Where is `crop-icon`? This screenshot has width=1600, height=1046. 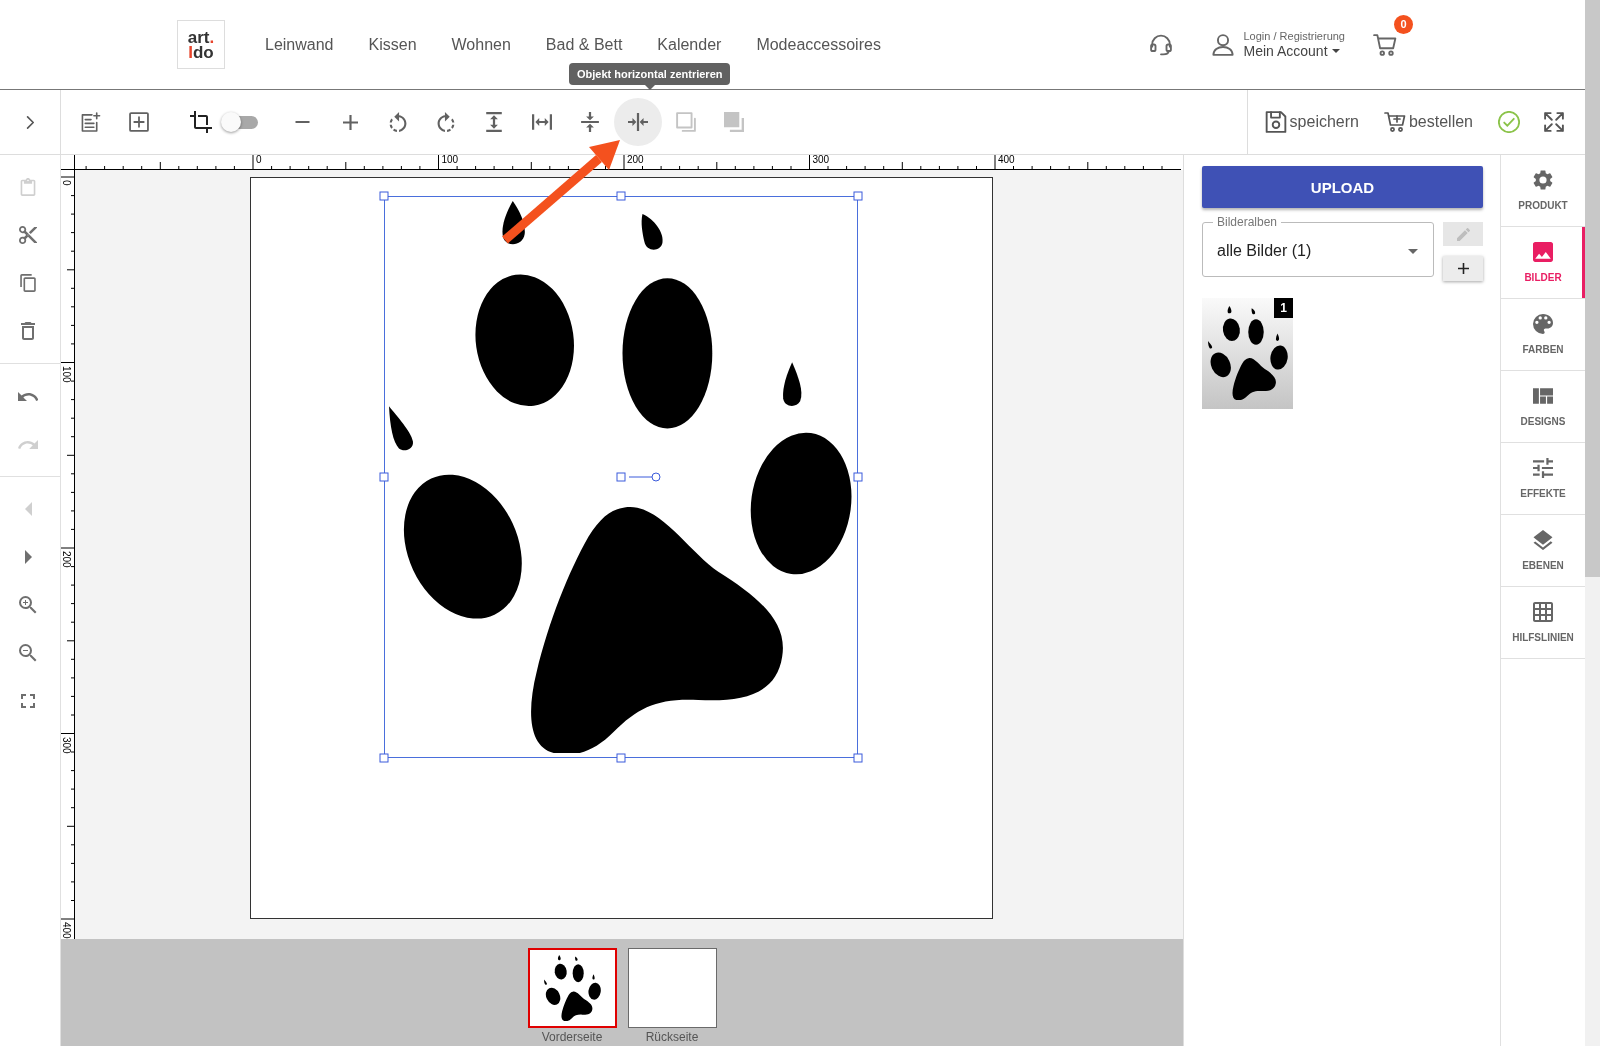 crop-icon is located at coordinates (201, 122).